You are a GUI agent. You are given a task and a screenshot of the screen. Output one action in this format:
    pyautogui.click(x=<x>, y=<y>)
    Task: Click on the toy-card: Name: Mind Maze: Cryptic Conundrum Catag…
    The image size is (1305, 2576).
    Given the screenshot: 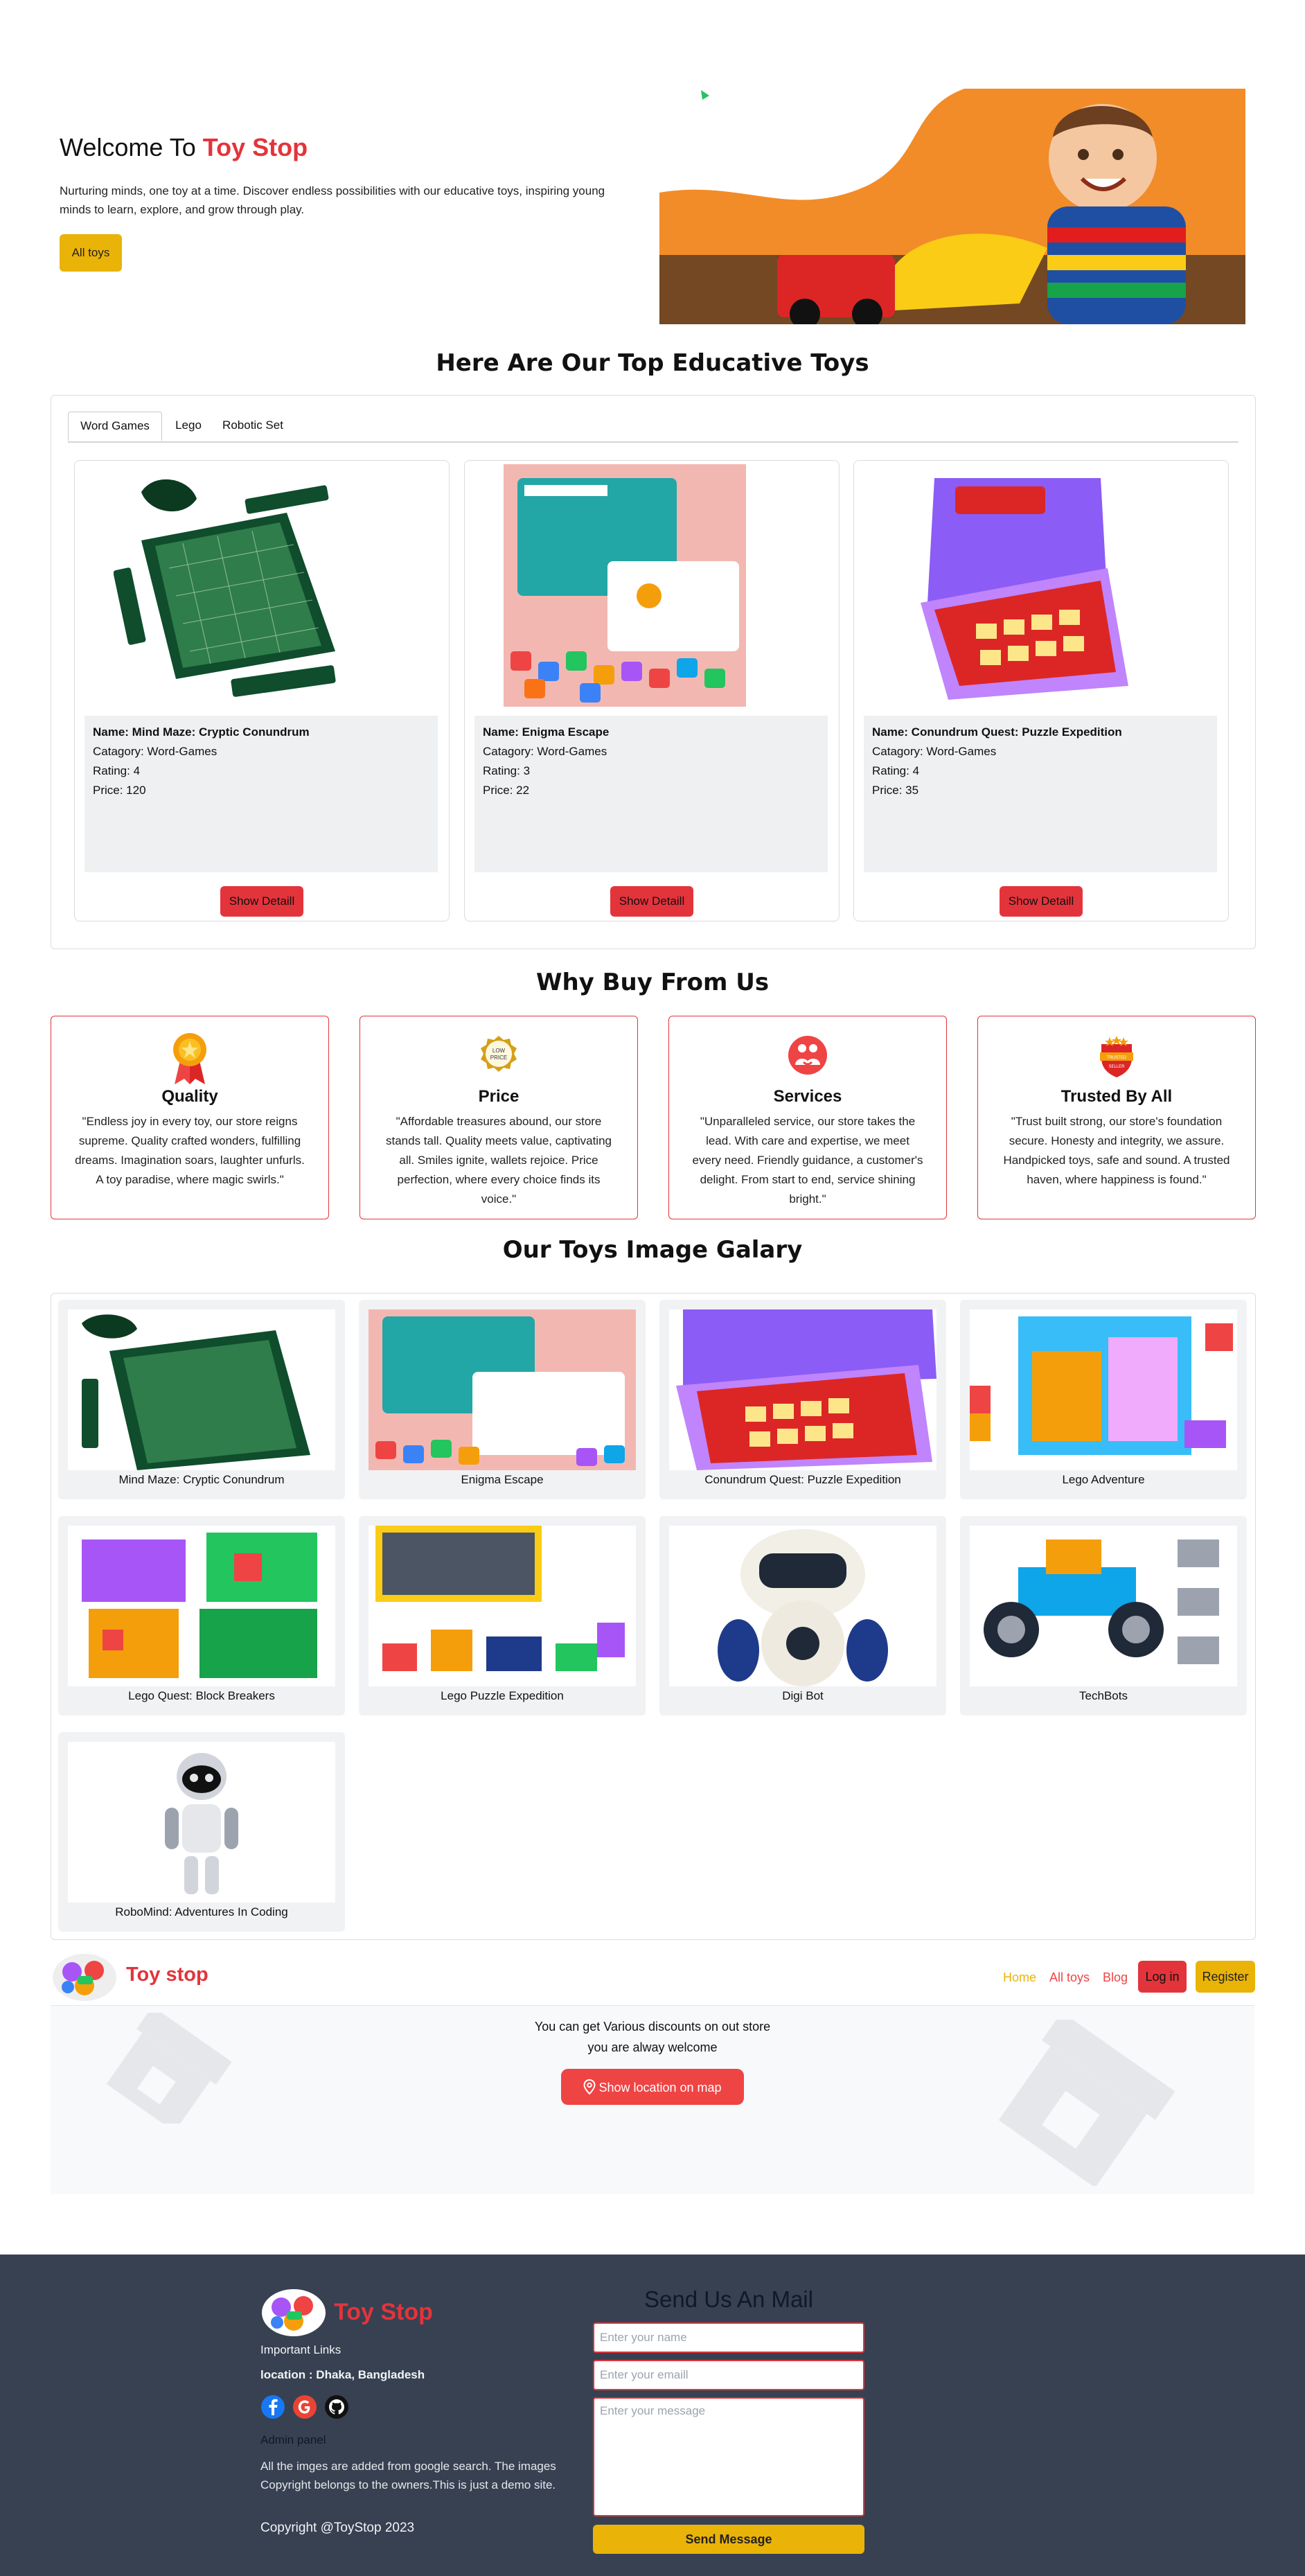 What is the action you would take?
    pyautogui.click(x=262, y=690)
    